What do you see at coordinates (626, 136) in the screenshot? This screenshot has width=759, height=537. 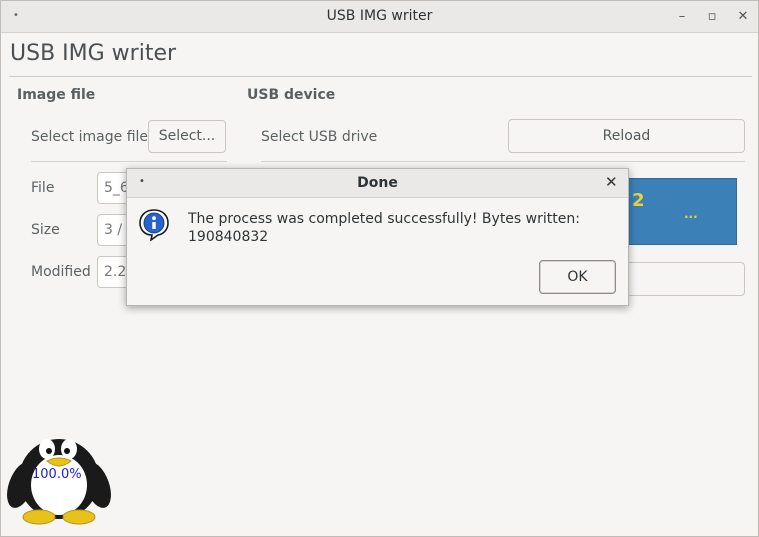 I see `reload-button: Reload` at bounding box center [626, 136].